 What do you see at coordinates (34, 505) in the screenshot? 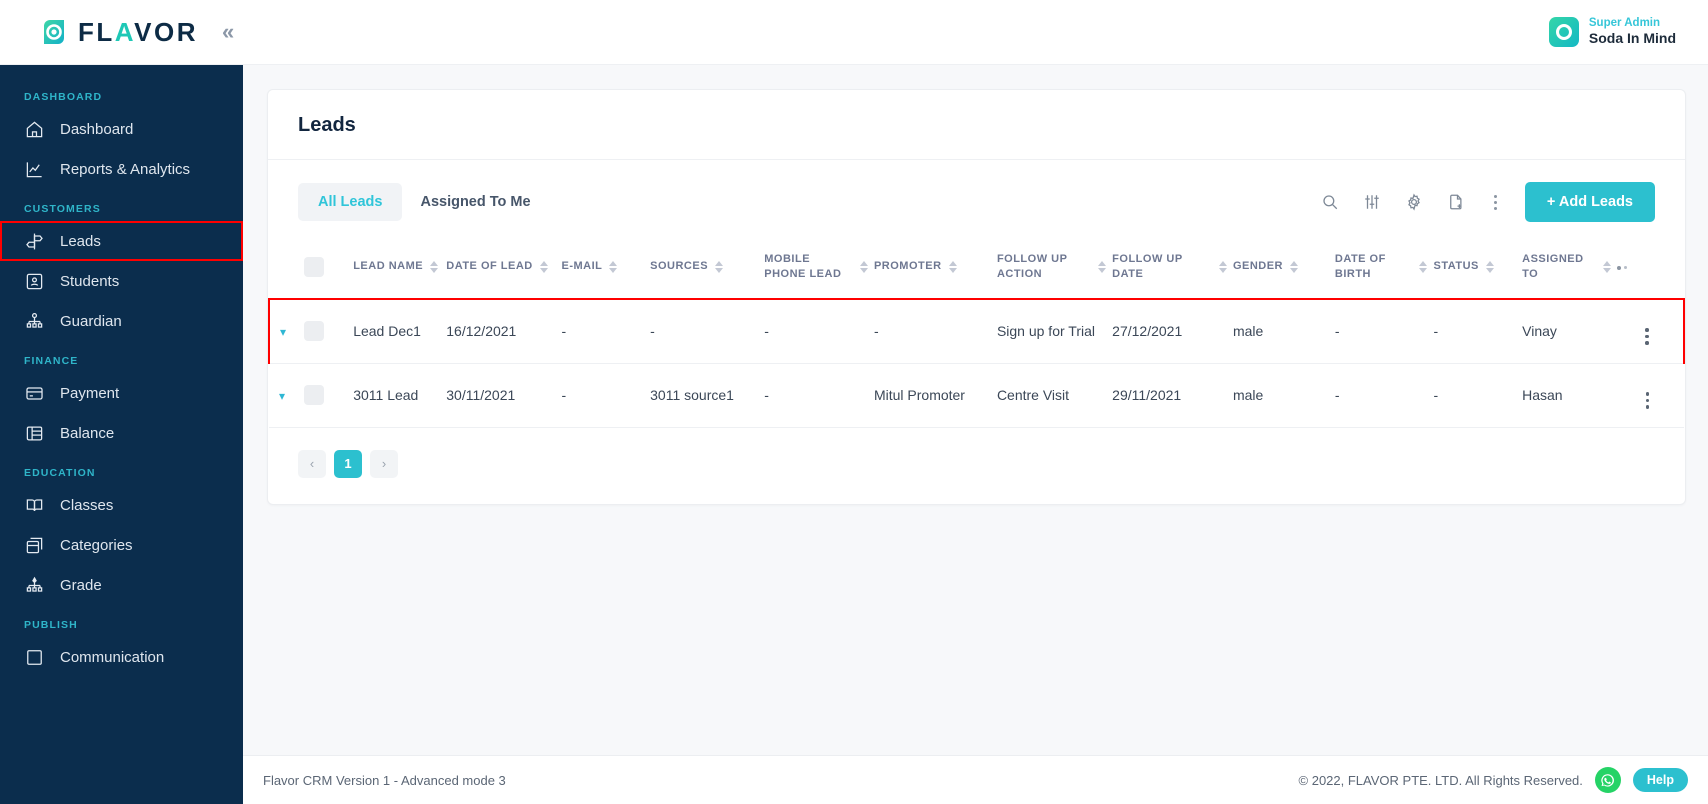
I see `book-open-icon` at bounding box center [34, 505].